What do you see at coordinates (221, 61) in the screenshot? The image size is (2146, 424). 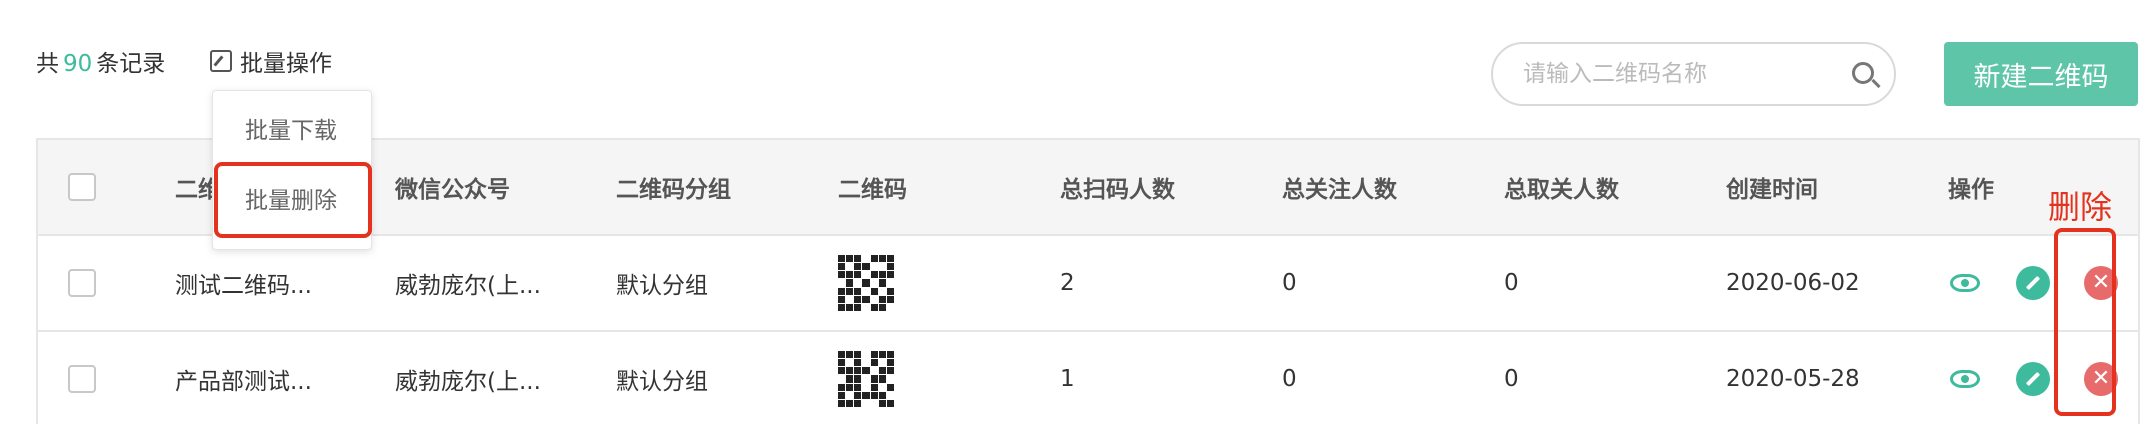 I see `edit-square-icon` at bounding box center [221, 61].